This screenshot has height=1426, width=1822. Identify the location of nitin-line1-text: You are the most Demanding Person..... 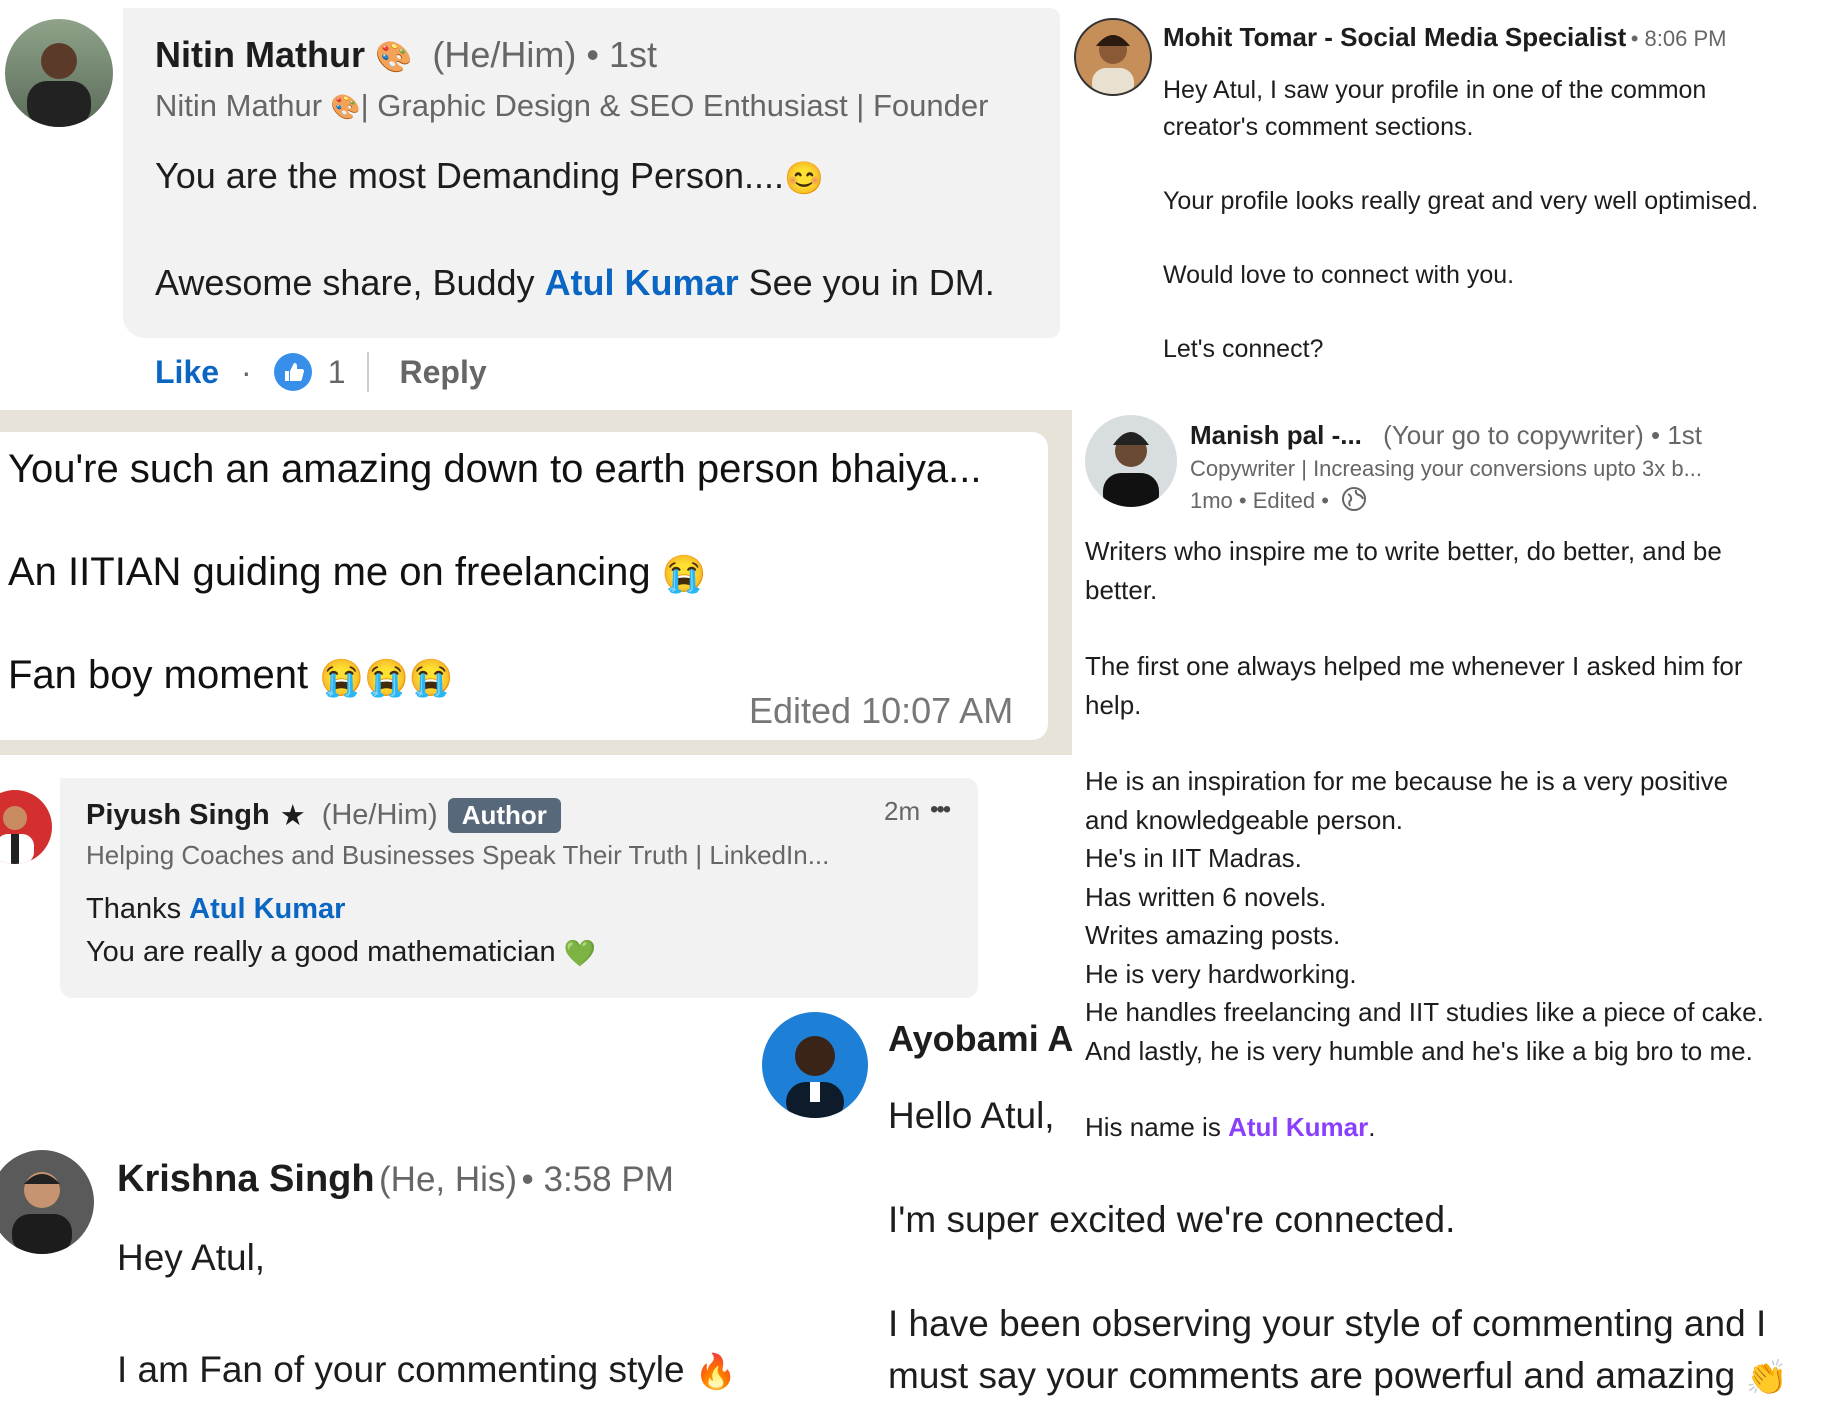
(470, 175).